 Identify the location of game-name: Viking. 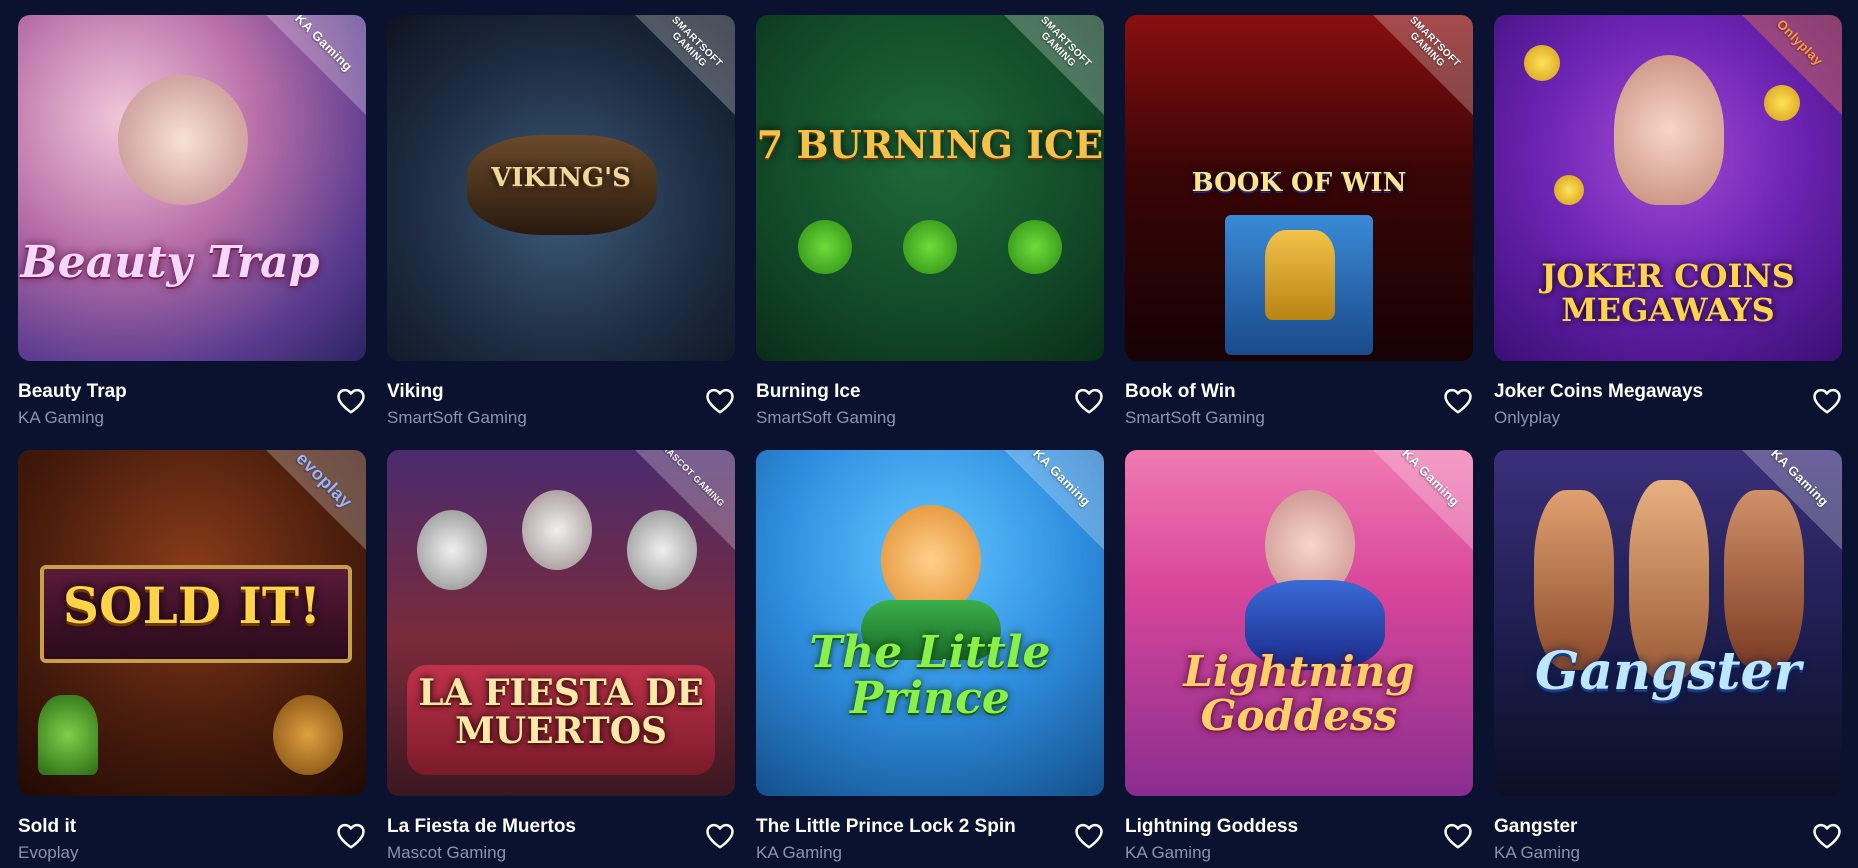
(415, 392).